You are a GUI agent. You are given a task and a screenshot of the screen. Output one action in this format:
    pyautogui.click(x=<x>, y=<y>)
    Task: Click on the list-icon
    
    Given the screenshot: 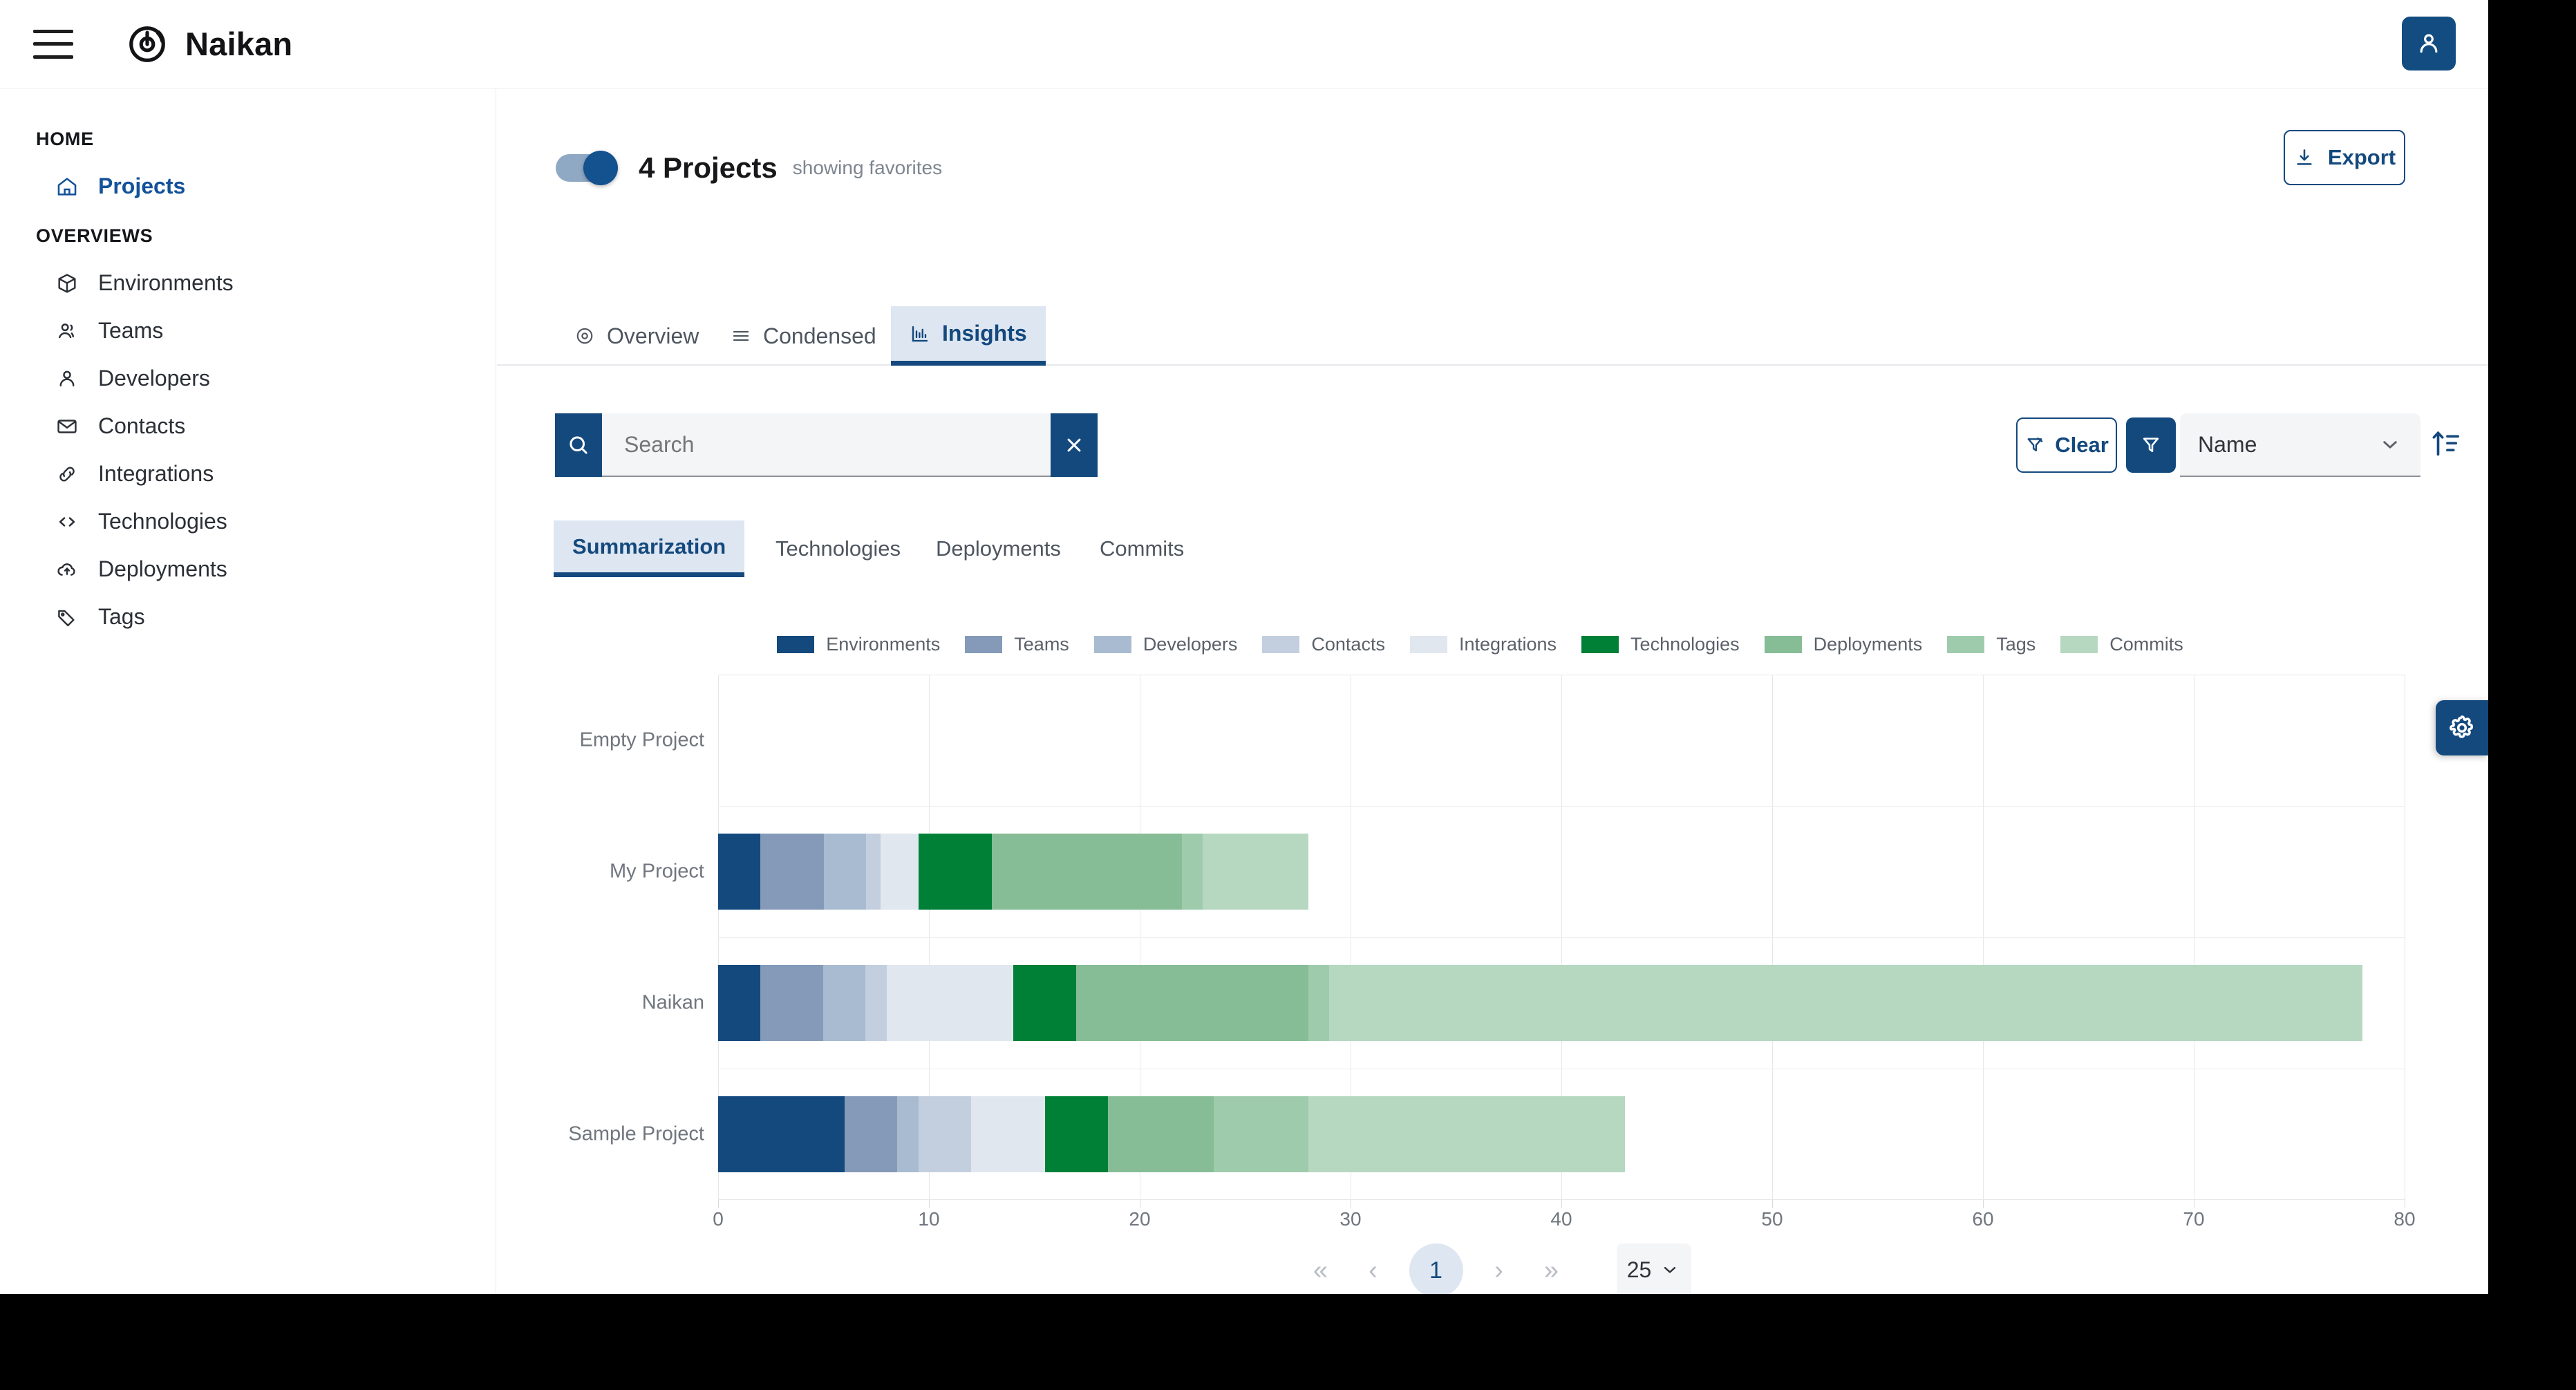 What is the action you would take?
    pyautogui.click(x=741, y=335)
    